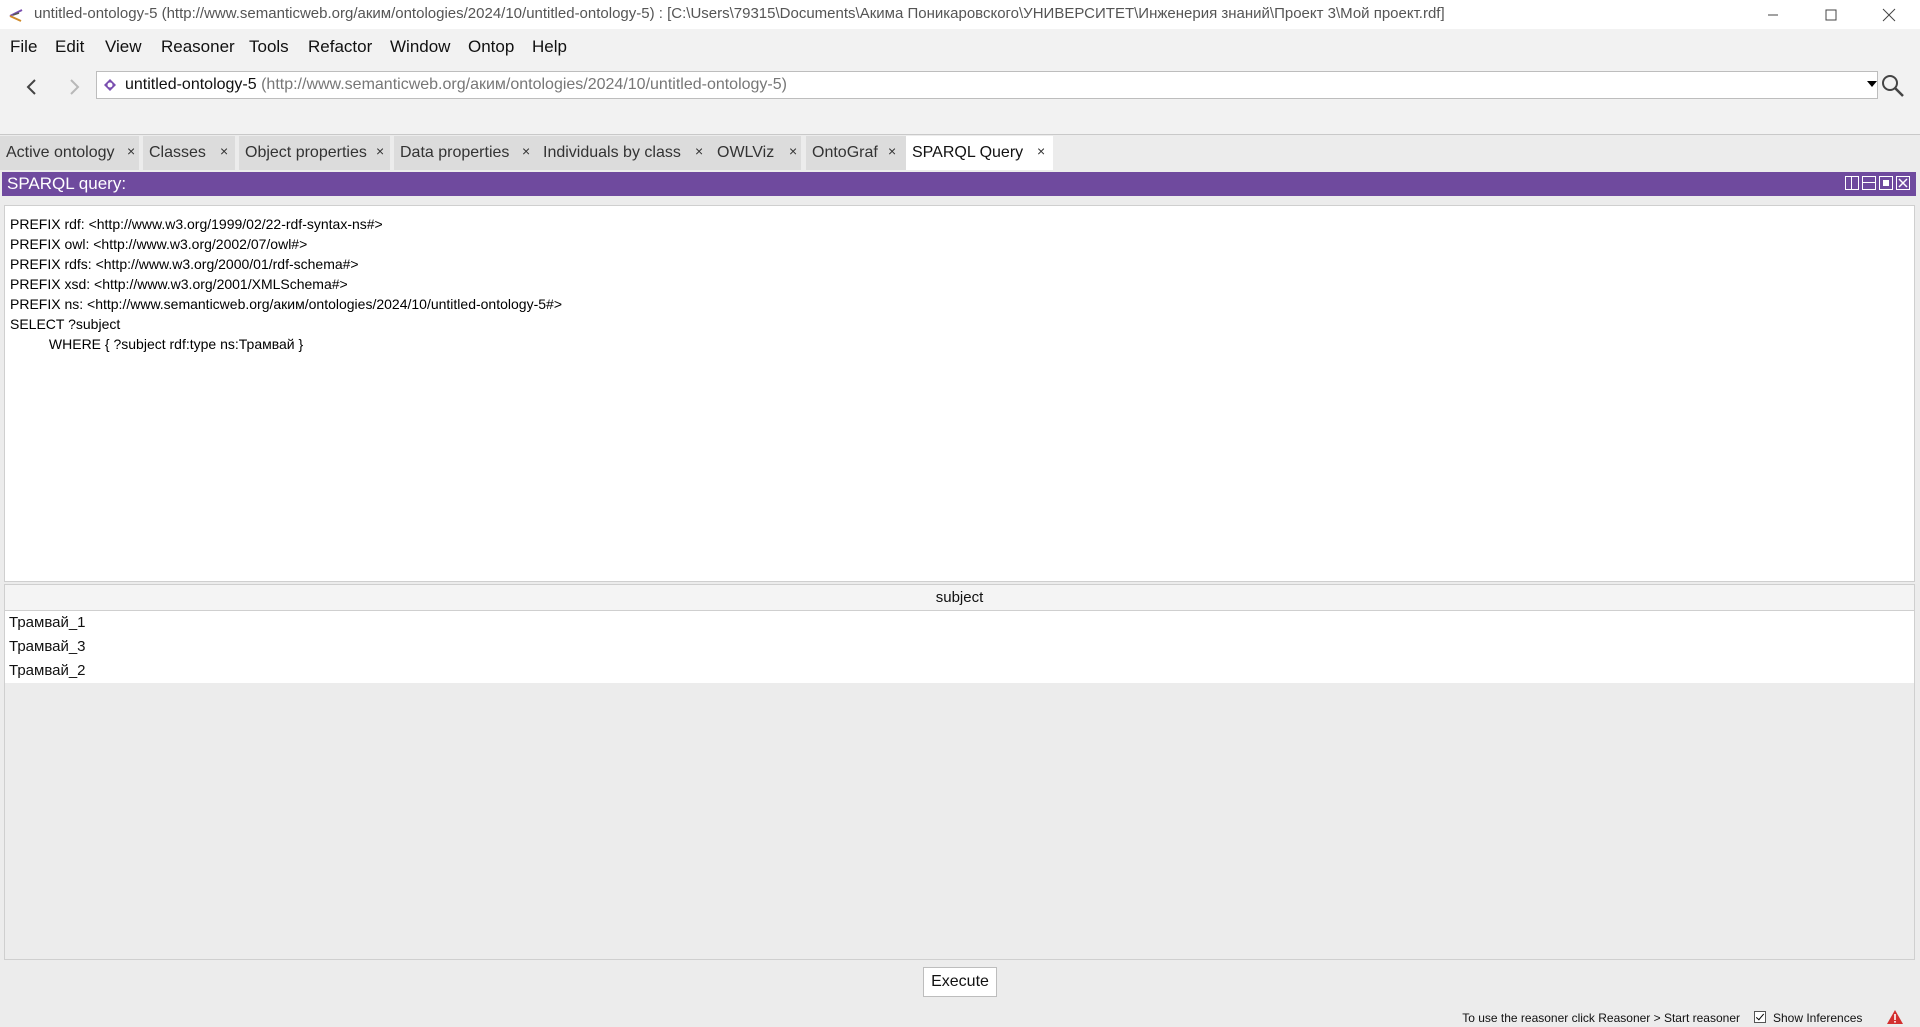 Image resolution: width=1920 pixels, height=1027 pixels. What do you see at coordinates (110, 85) in the screenshot?
I see `ontology-icon` at bounding box center [110, 85].